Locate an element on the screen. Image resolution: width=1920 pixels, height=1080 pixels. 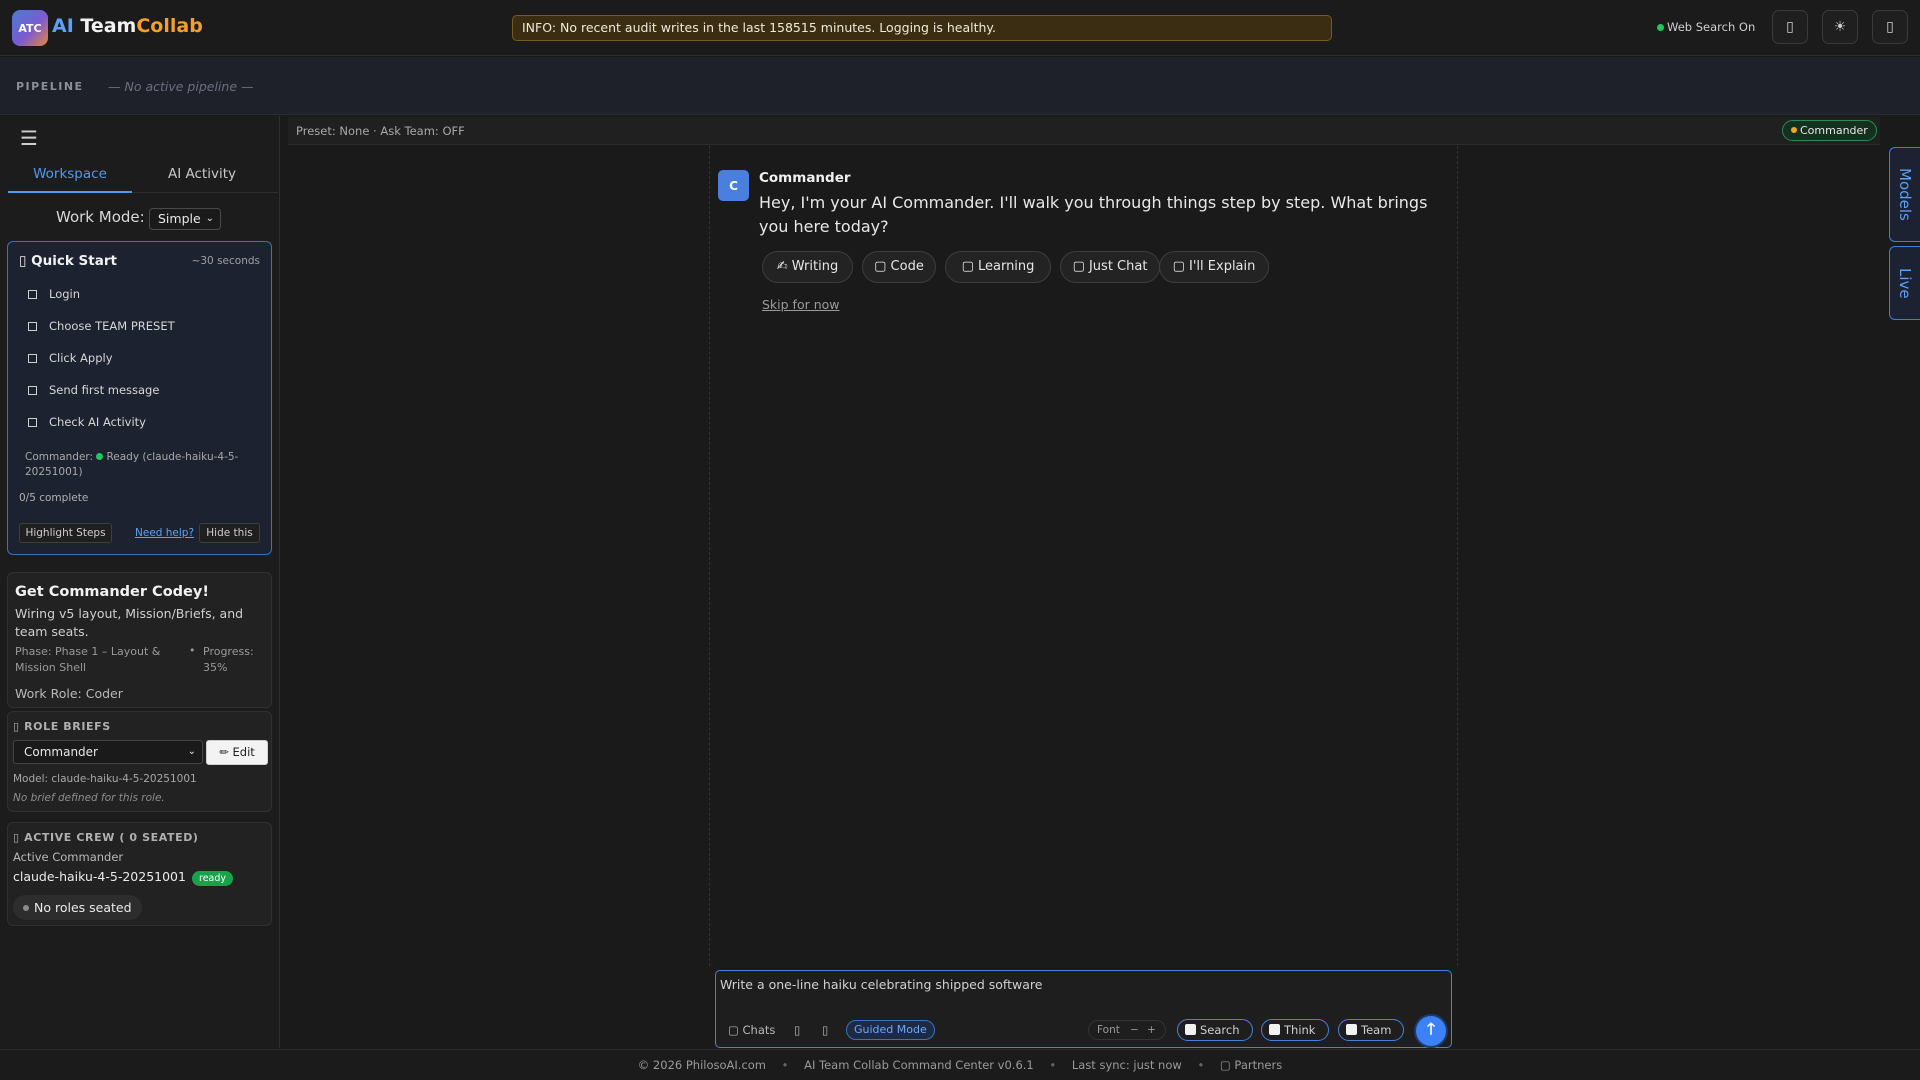
hamburger-menu-icon: ☰ is located at coordinates (29, 138).